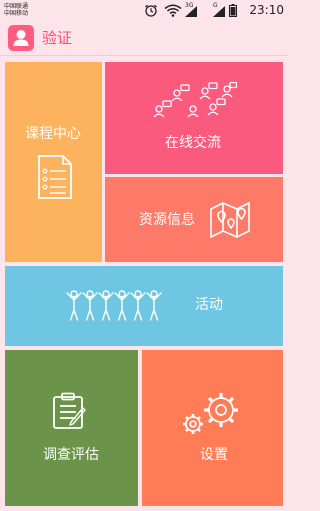 The height and width of the screenshot is (511, 320). What do you see at coordinates (21, 38) in the screenshot?
I see `user-icon` at bounding box center [21, 38].